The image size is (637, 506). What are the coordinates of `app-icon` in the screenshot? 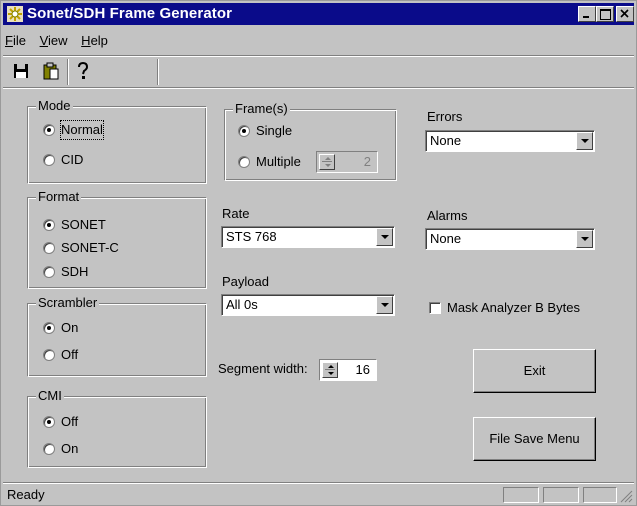 It's located at (15, 14).